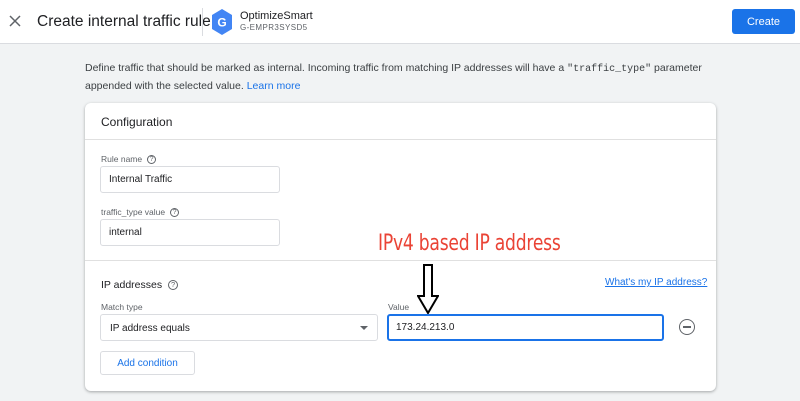  What do you see at coordinates (133, 212) in the screenshot?
I see `traffic-type-label-text: traffic_type value` at bounding box center [133, 212].